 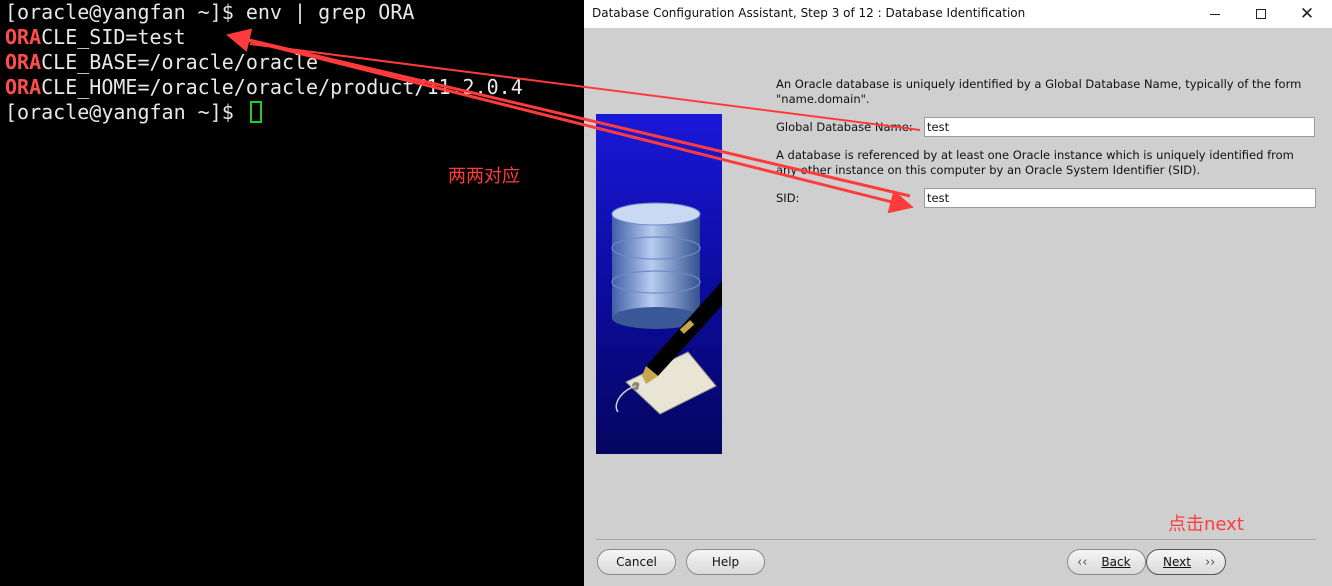 I want to click on minimize-button, so click(x=1215, y=14).